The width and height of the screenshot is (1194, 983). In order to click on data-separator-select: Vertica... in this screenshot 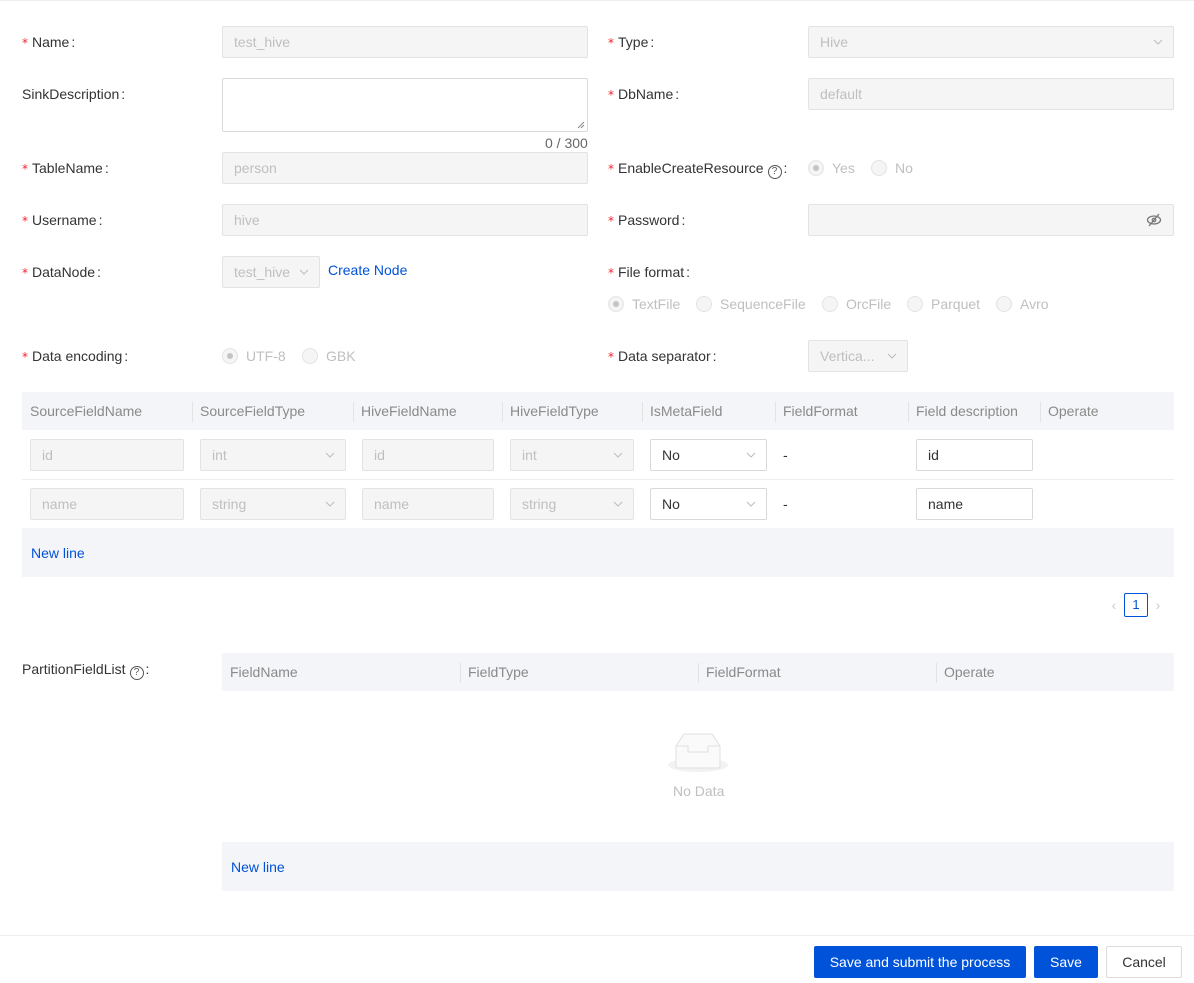, I will do `click(858, 356)`.